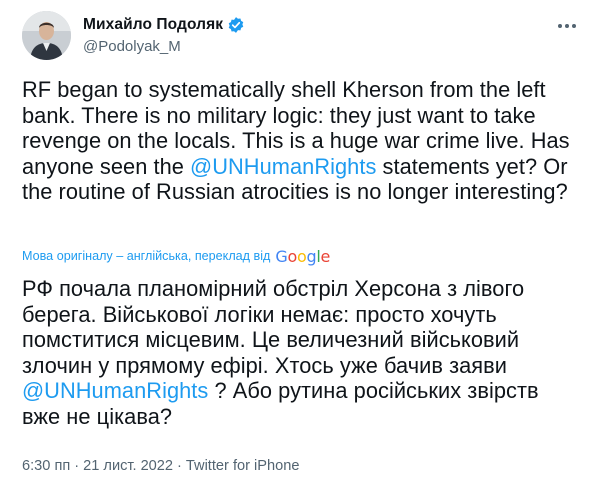 Image resolution: width=600 pixels, height=485 pixels. I want to click on name-row: Михайло Подоляк, so click(164, 25).